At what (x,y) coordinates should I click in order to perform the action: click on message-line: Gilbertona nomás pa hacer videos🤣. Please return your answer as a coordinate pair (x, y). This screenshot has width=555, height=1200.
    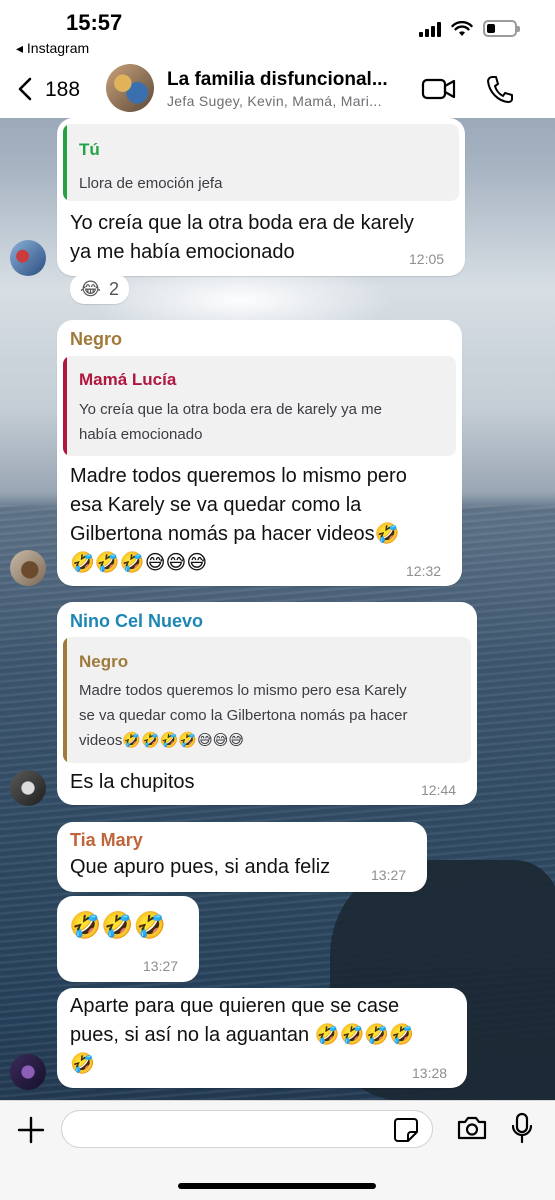
    Looking at the image, I should click on (235, 534).